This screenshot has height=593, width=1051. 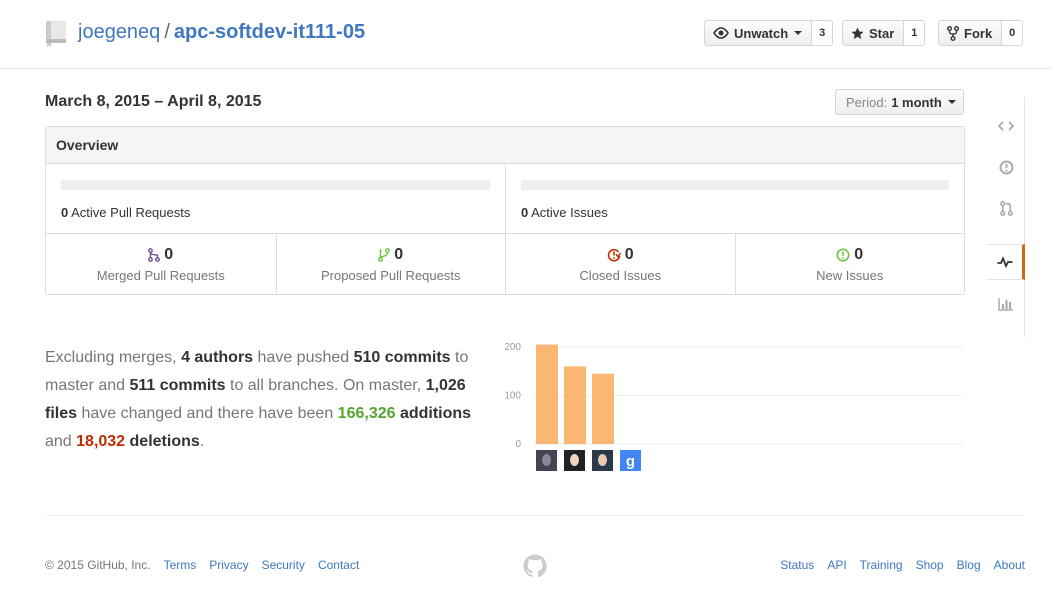 What do you see at coordinates (153, 101) in the screenshot?
I see `date-range: March 8, 2015 – April 8, 2015` at bounding box center [153, 101].